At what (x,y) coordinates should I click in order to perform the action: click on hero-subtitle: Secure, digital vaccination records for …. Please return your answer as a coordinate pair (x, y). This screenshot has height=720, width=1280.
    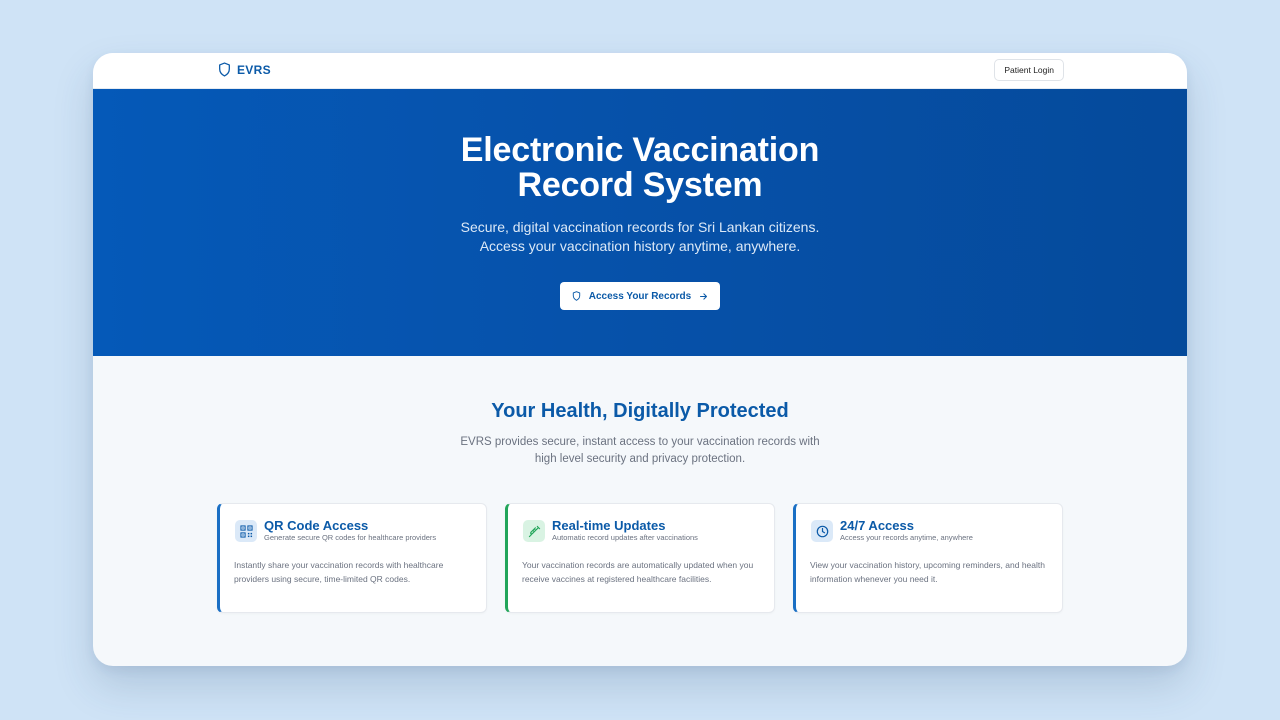
    Looking at the image, I should click on (640, 236).